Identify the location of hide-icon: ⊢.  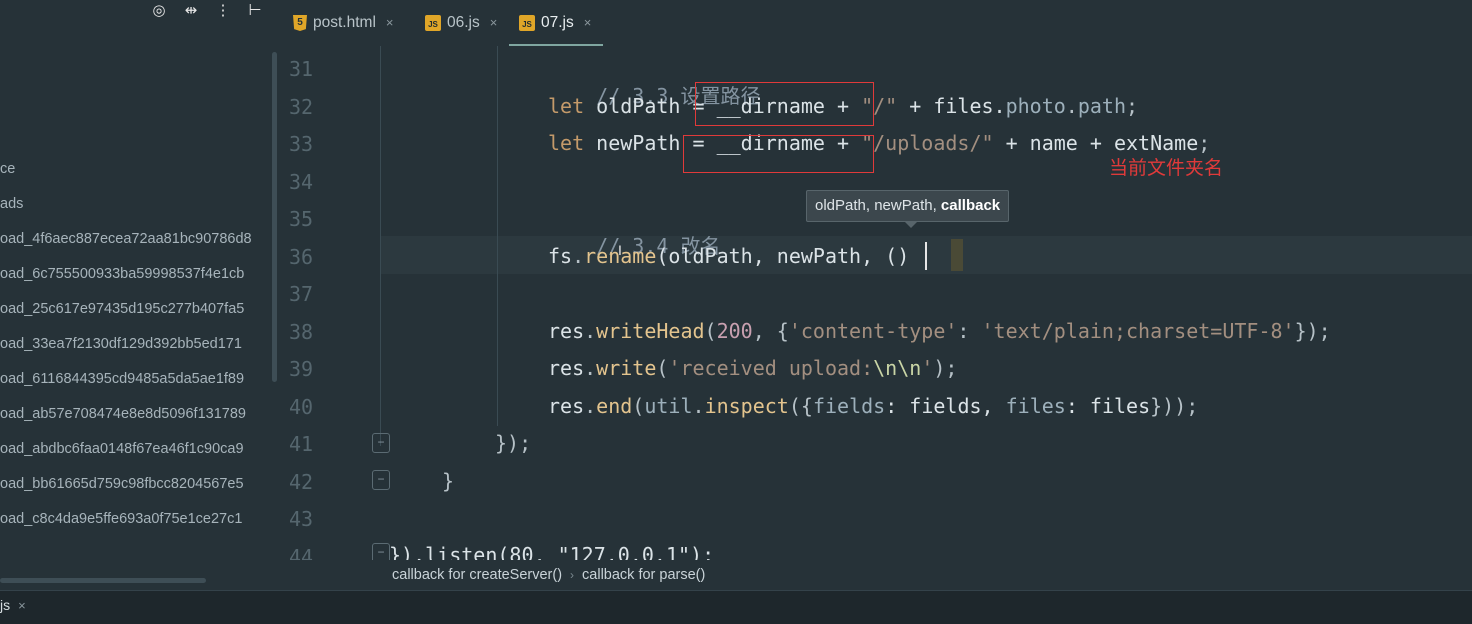
(255, 10).